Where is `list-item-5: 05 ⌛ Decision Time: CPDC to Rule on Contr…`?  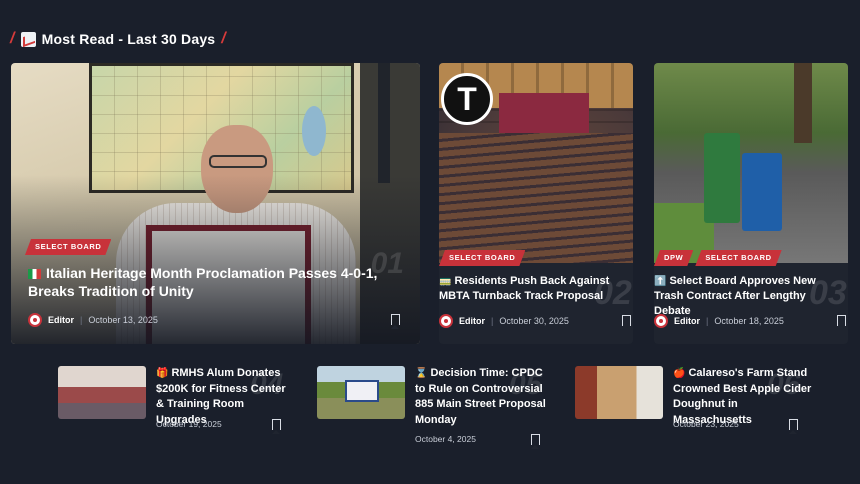
list-item-5: 05 ⌛ Decision Time: CPDC to Rule on Contr… is located at coordinates (442, 407).